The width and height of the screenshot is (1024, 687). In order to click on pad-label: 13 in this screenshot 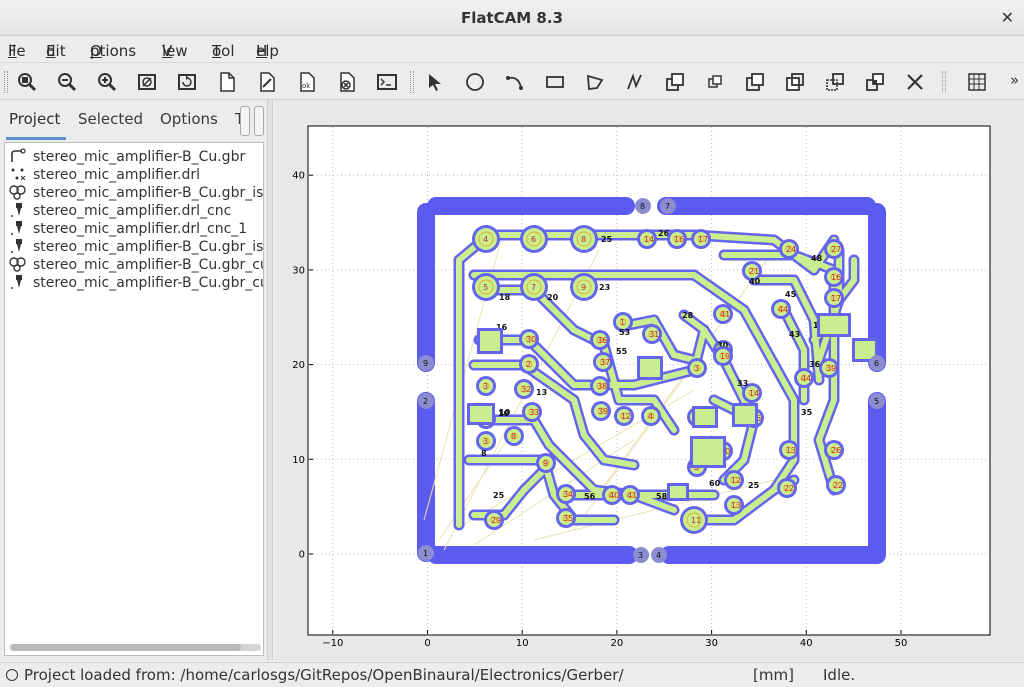, I will do `click(791, 450)`.